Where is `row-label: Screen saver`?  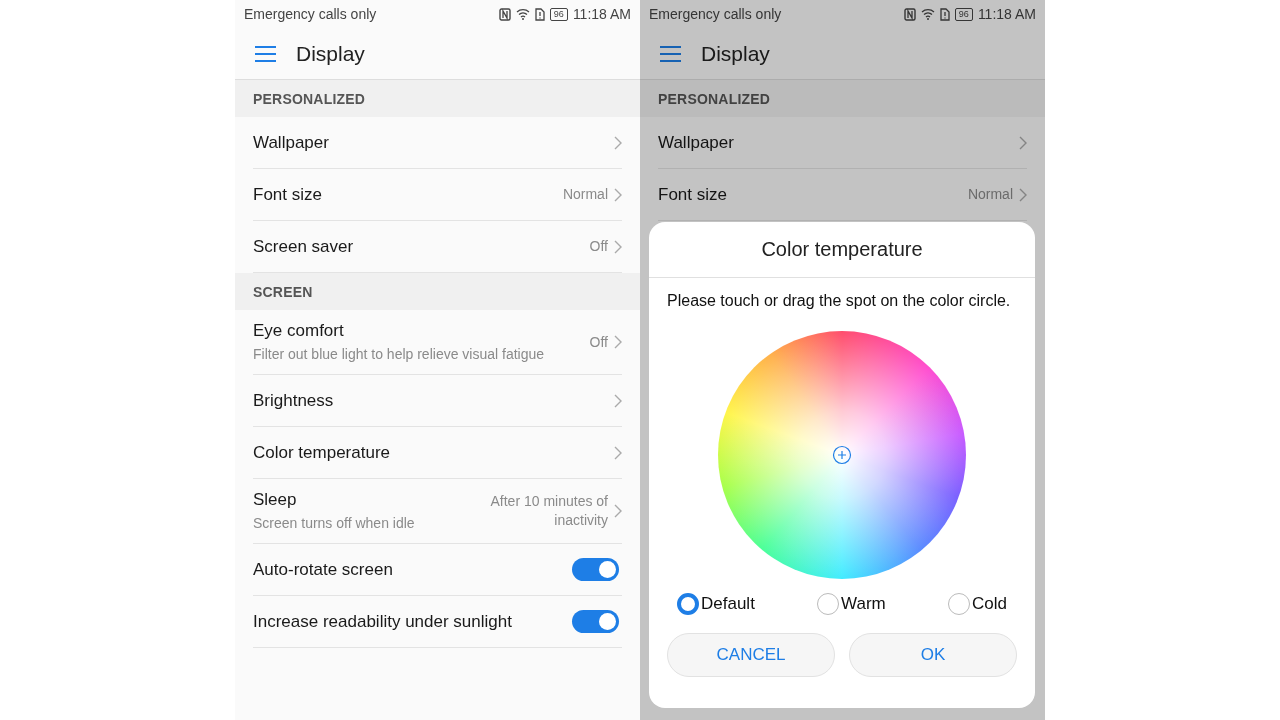
row-label: Screen saver is located at coordinates (303, 246).